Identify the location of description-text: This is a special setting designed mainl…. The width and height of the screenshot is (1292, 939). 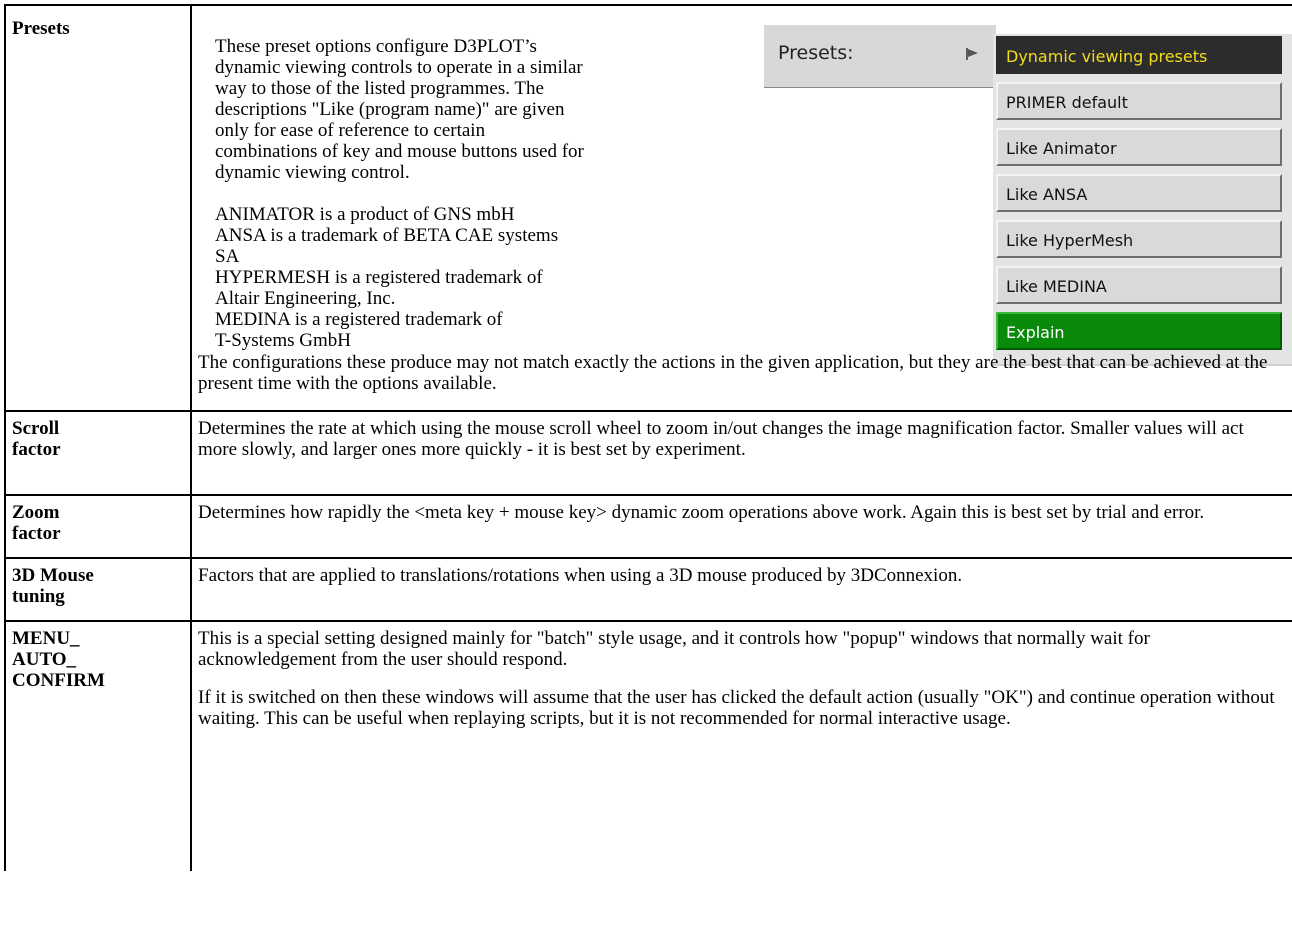
(674, 649).